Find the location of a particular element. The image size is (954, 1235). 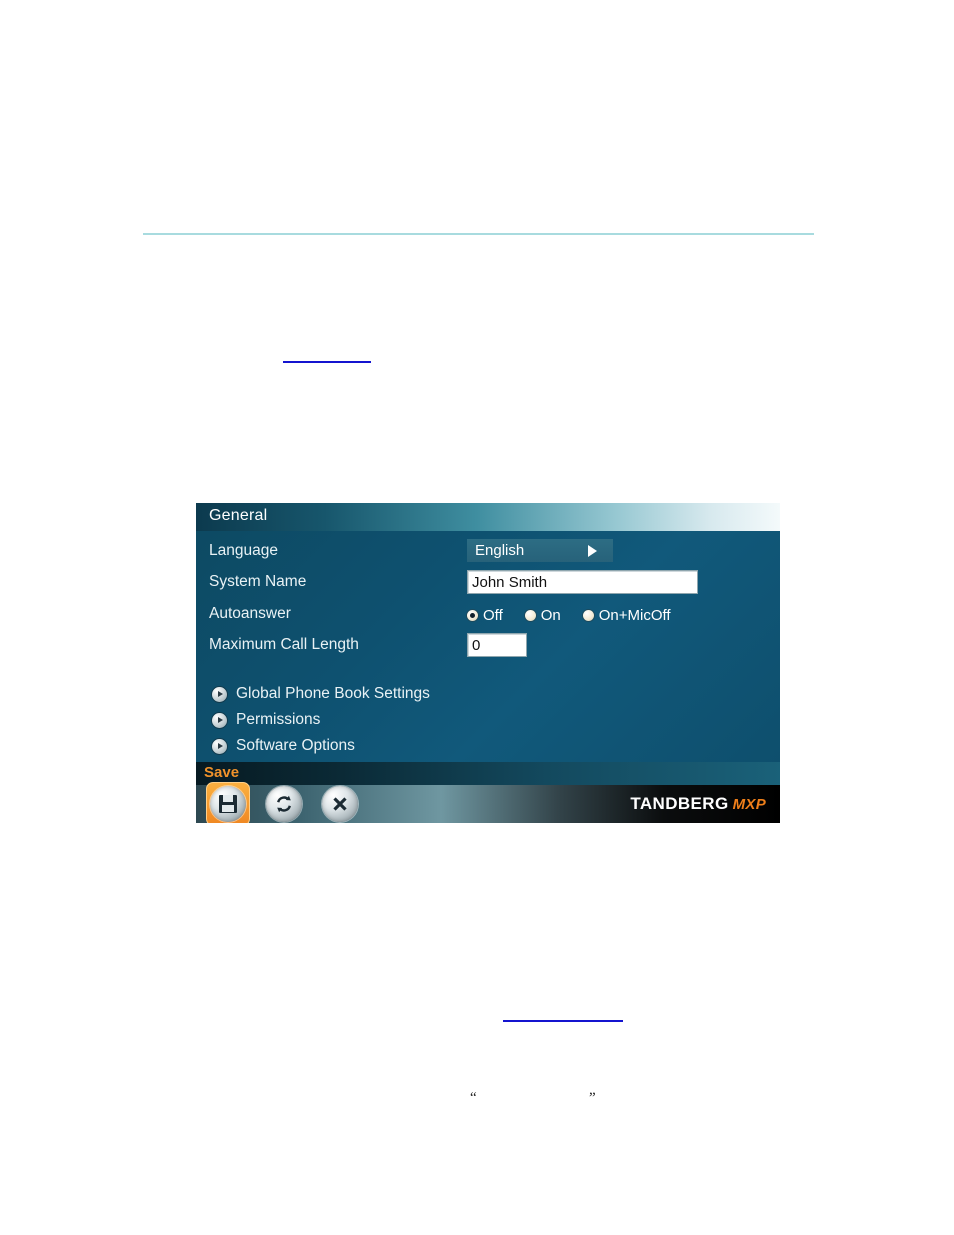

language-select-wrap: English is located at coordinates (540, 550).